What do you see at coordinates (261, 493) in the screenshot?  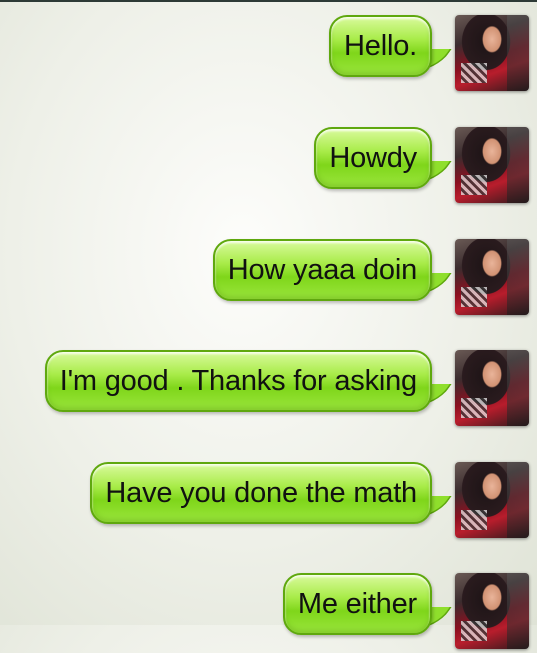 I see `message-bubble: Have you done the math` at bounding box center [261, 493].